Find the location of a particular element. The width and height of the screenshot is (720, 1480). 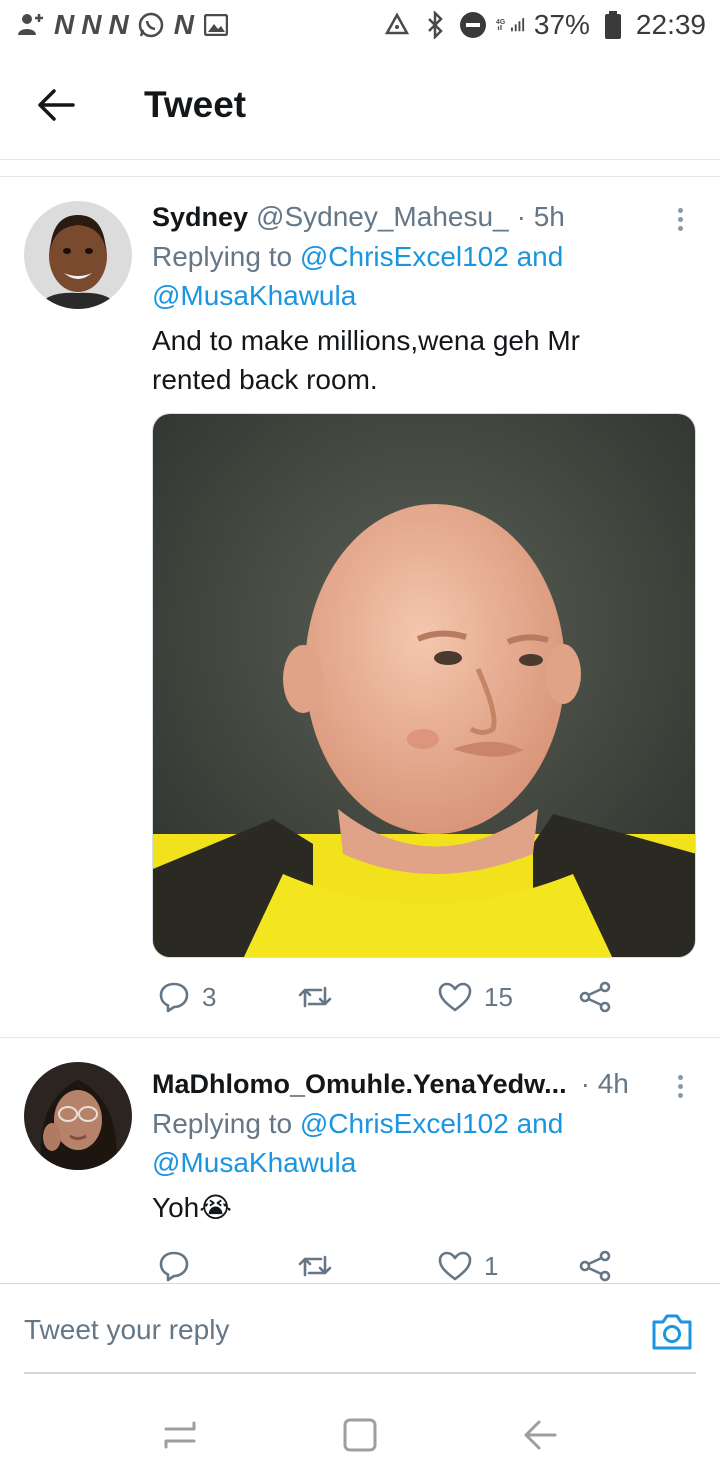

tweet-meta: MaDhlomo_Omuhle.YenaYedw... · 4h is located at coordinates (424, 1084).